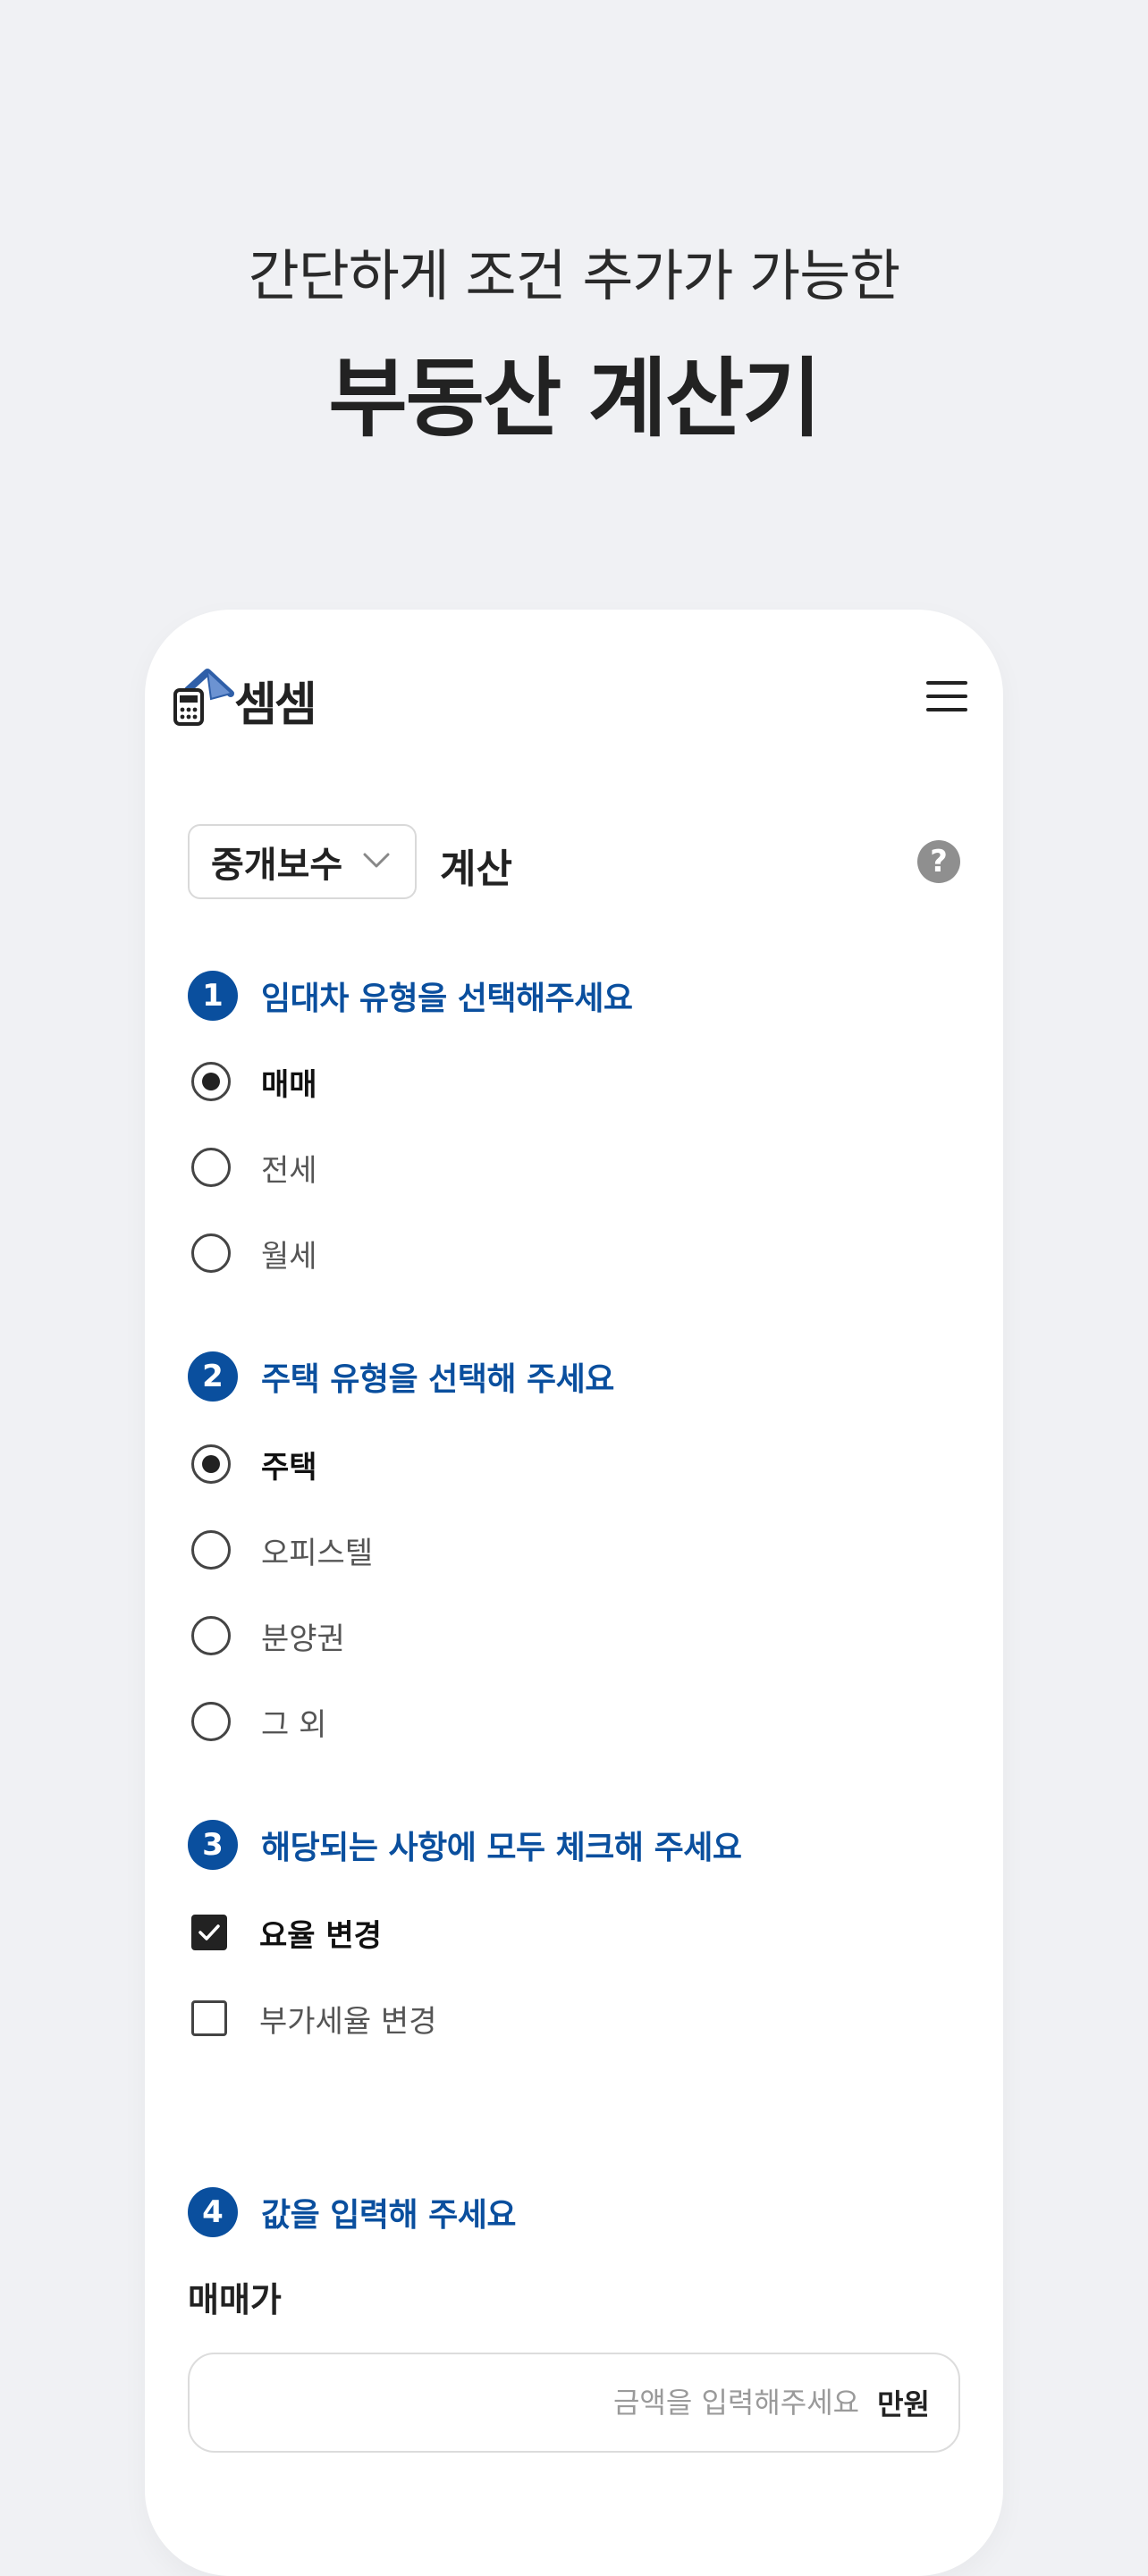 This screenshot has height=2576, width=1148. I want to click on step-number: 4, so click(213, 2212).